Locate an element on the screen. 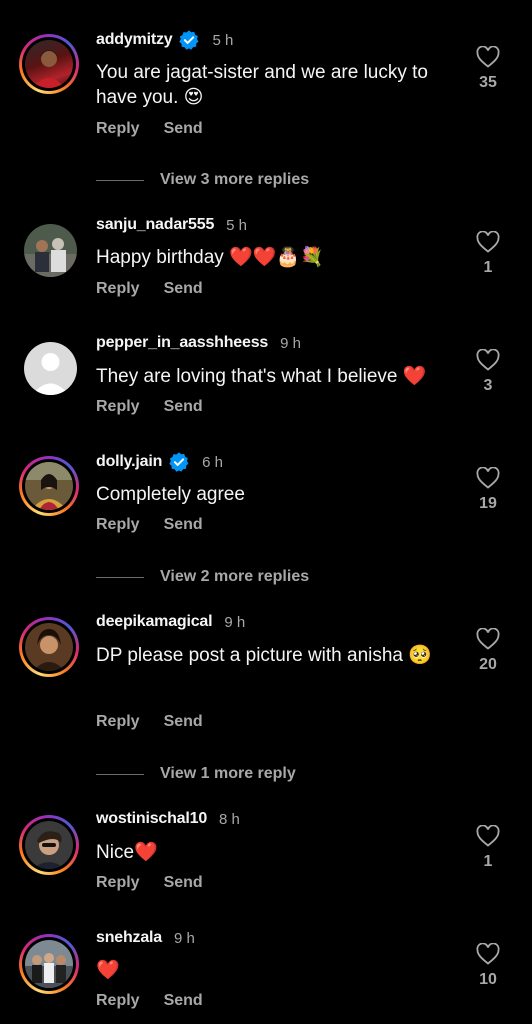  view-more-replies: View 2 more replies is located at coordinates (202, 577).